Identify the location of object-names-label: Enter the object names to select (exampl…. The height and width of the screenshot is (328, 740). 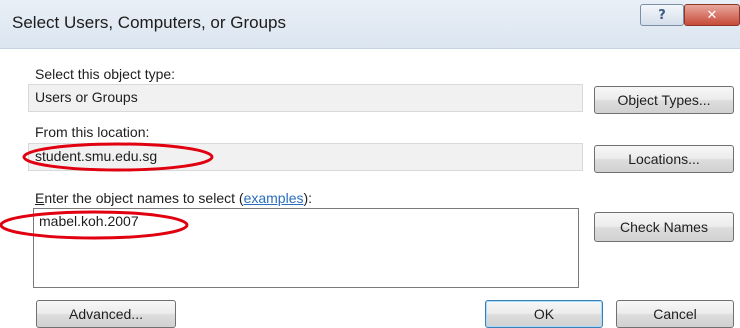
(173, 198).